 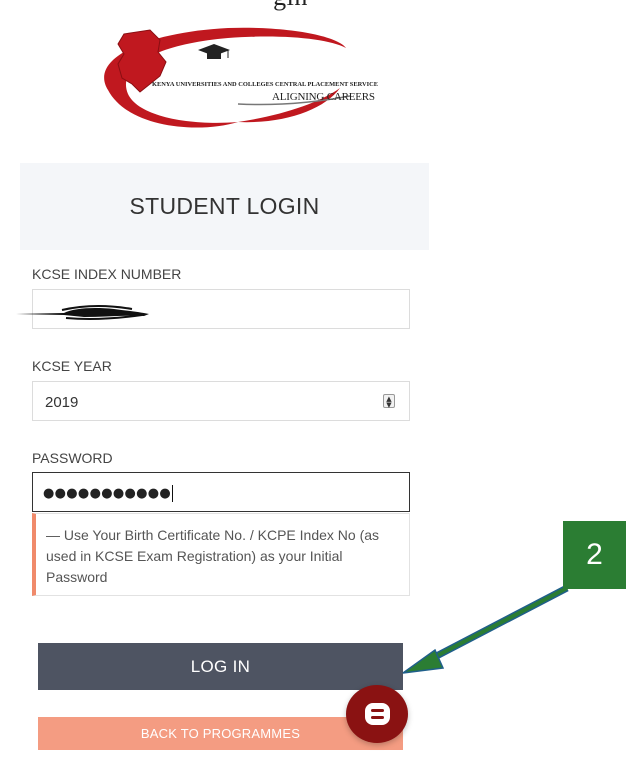 I want to click on redaction-scribble, so click(x=82, y=312).